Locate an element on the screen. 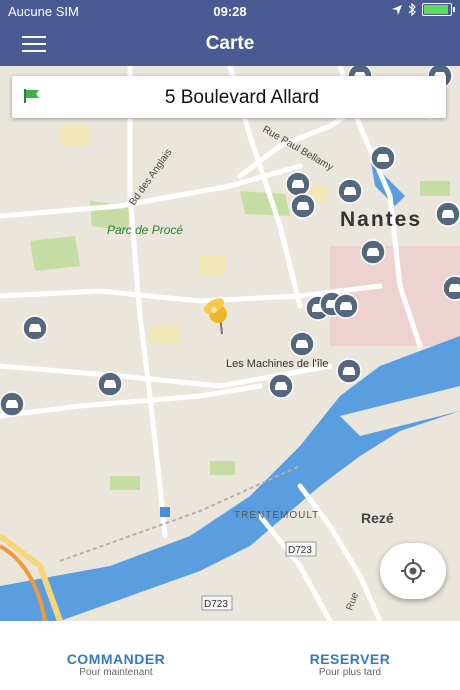 The width and height of the screenshot is (460, 690). locate-me-button is located at coordinates (413, 571).